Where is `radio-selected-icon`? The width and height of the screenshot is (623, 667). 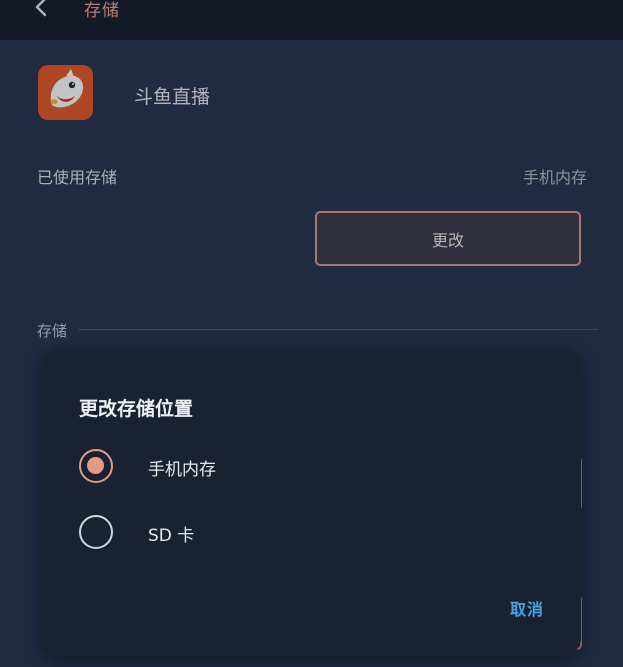 radio-selected-icon is located at coordinates (96, 466).